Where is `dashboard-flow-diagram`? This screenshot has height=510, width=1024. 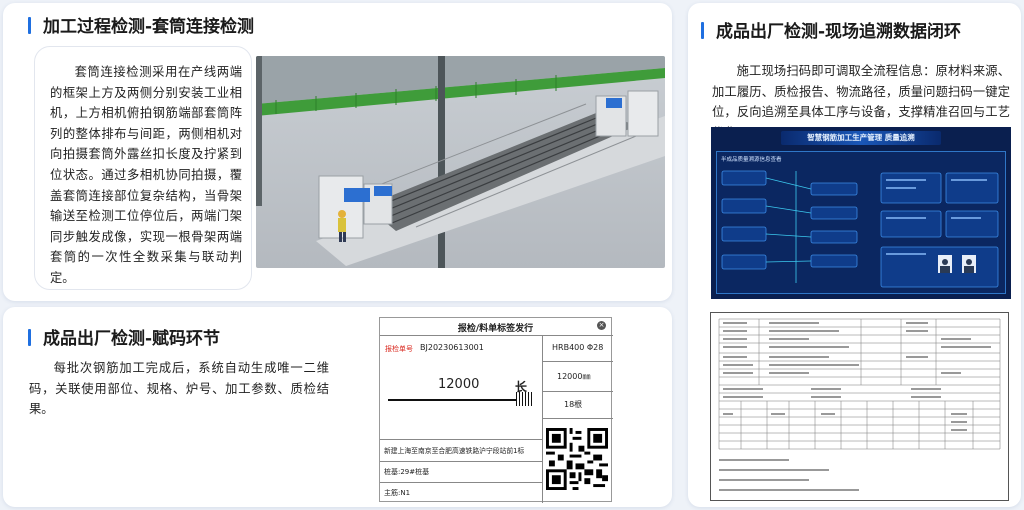 dashboard-flow-diagram is located at coordinates (860, 229).